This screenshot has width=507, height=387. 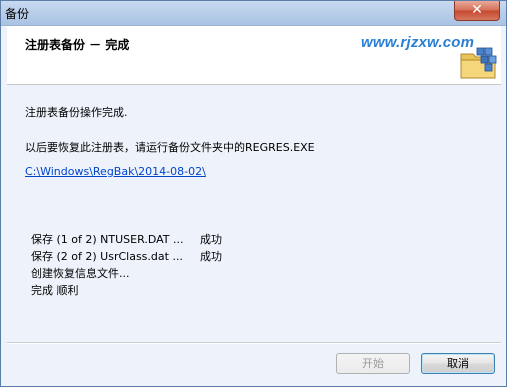 What do you see at coordinates (211, 256) in the screenshot?
I see `log-status-2: 成功` at bounding box center [211, 256].